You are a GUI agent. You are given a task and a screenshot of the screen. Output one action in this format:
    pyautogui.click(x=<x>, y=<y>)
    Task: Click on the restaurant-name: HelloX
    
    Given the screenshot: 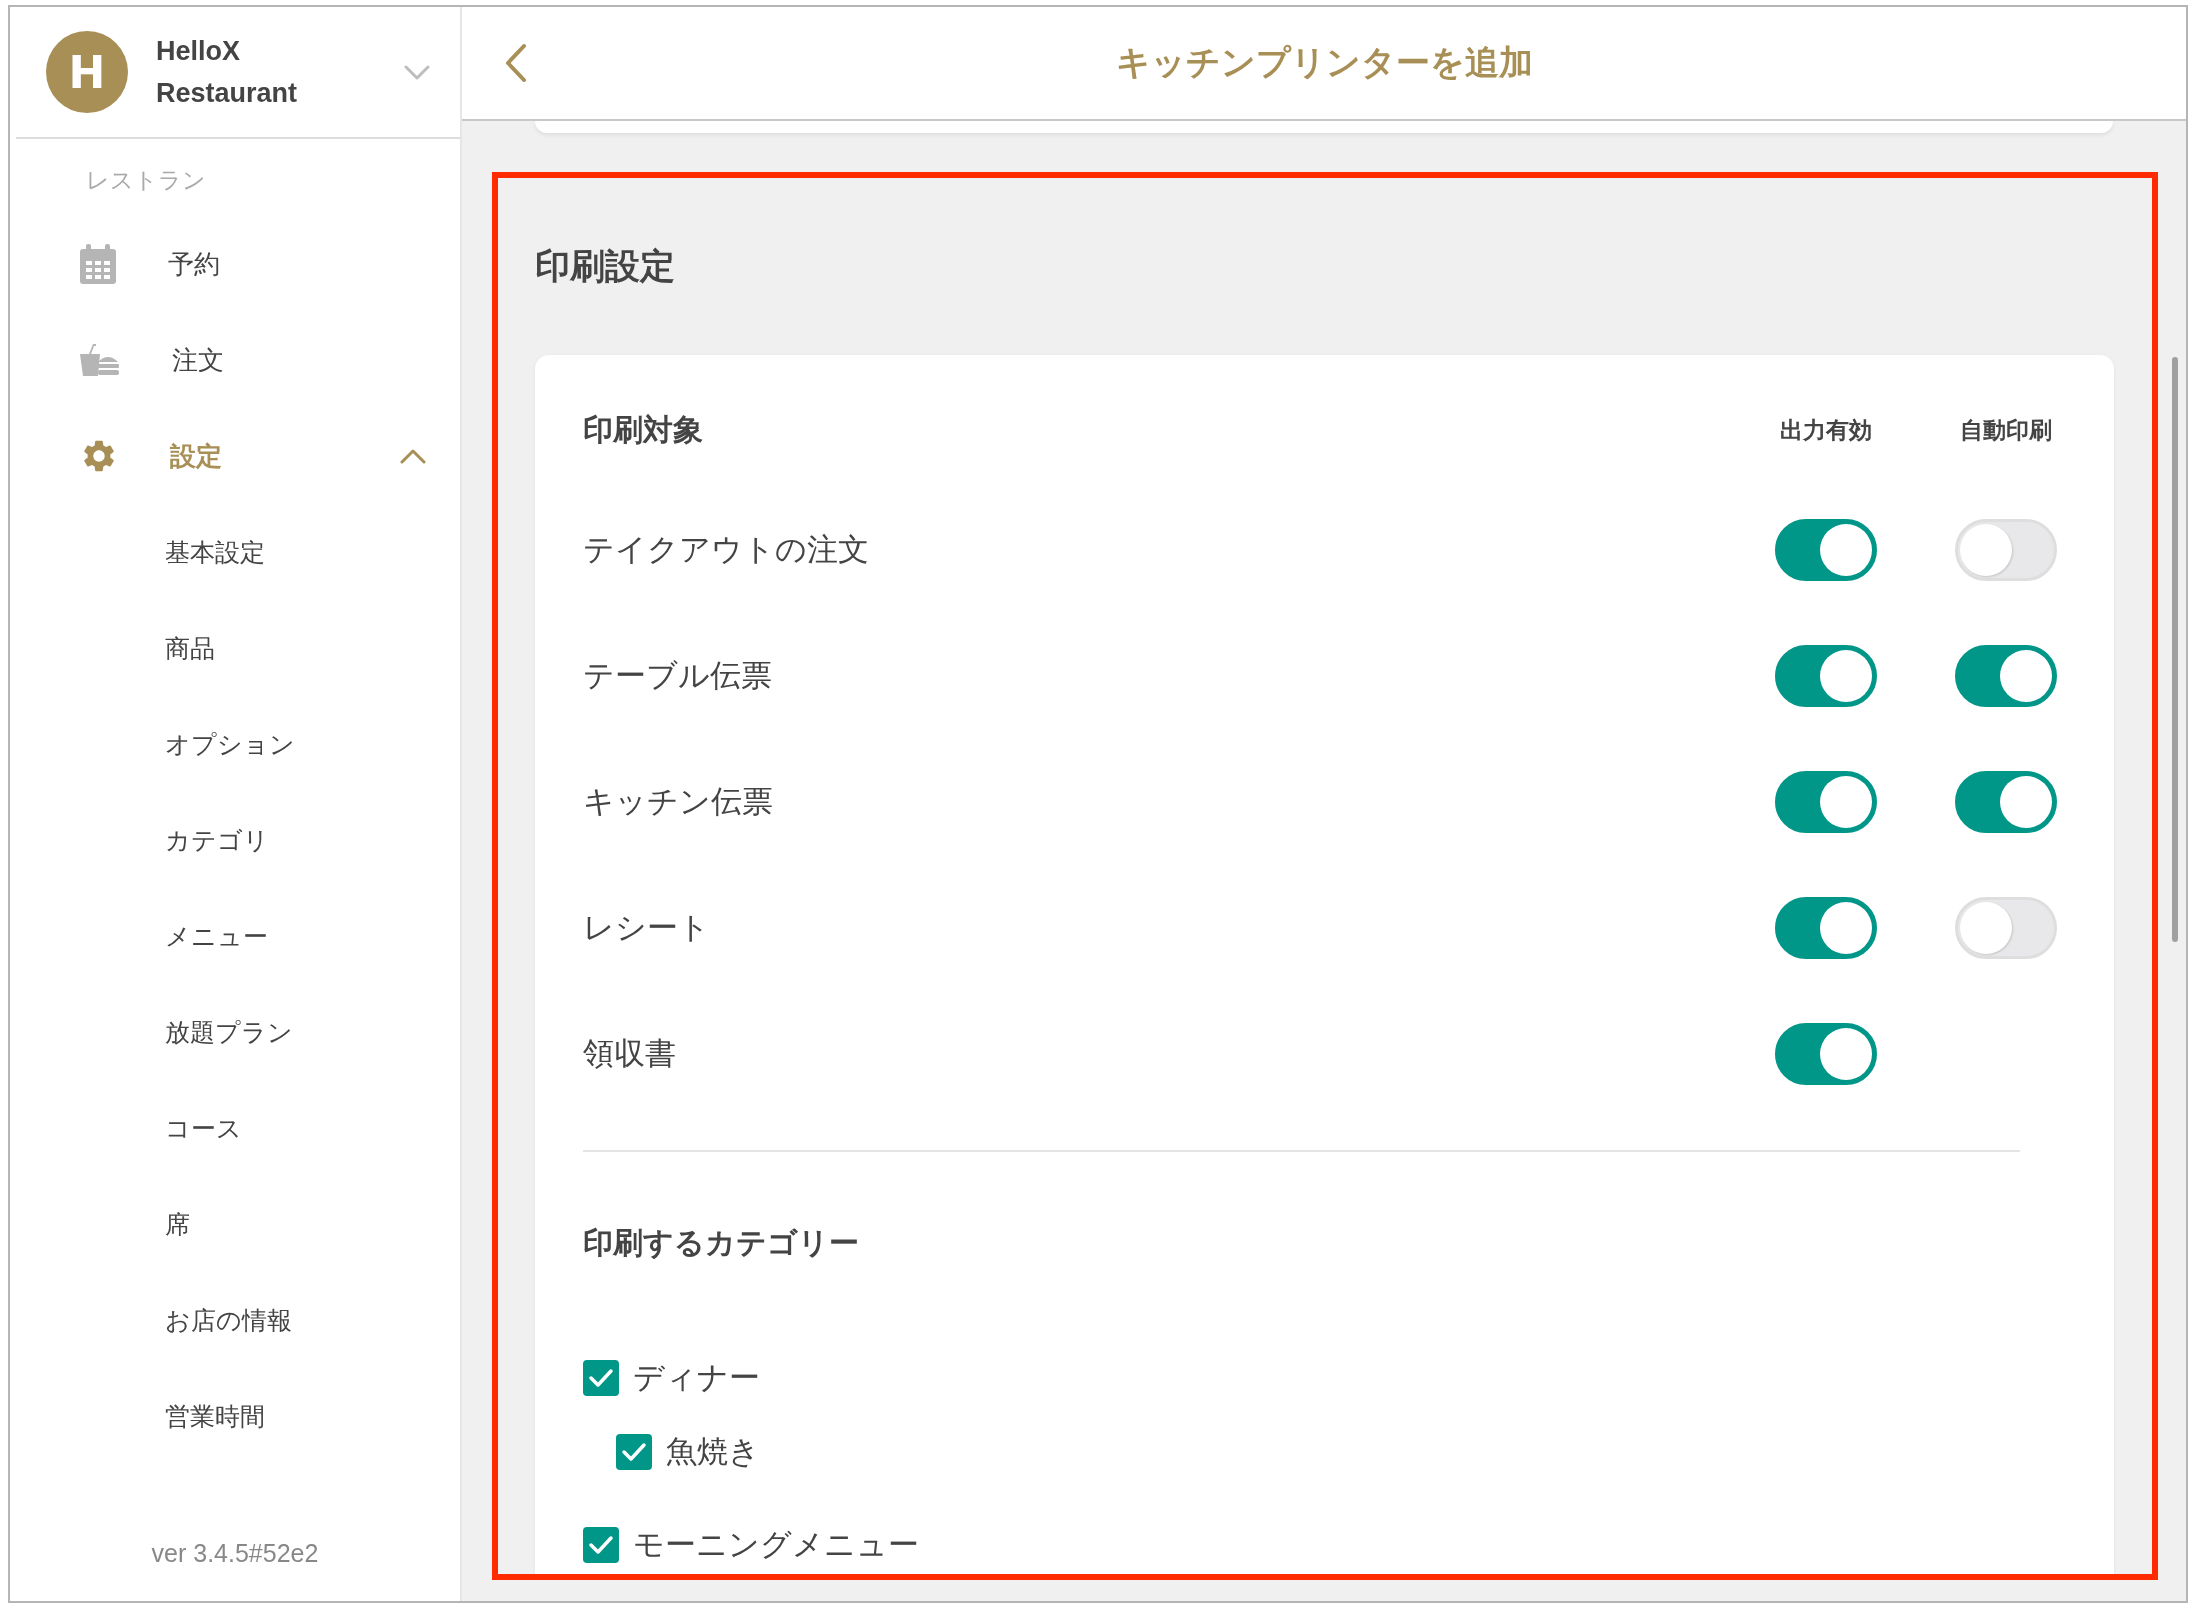 What is the action you would take?
    pyautogui.click(x=199, y=51)
    